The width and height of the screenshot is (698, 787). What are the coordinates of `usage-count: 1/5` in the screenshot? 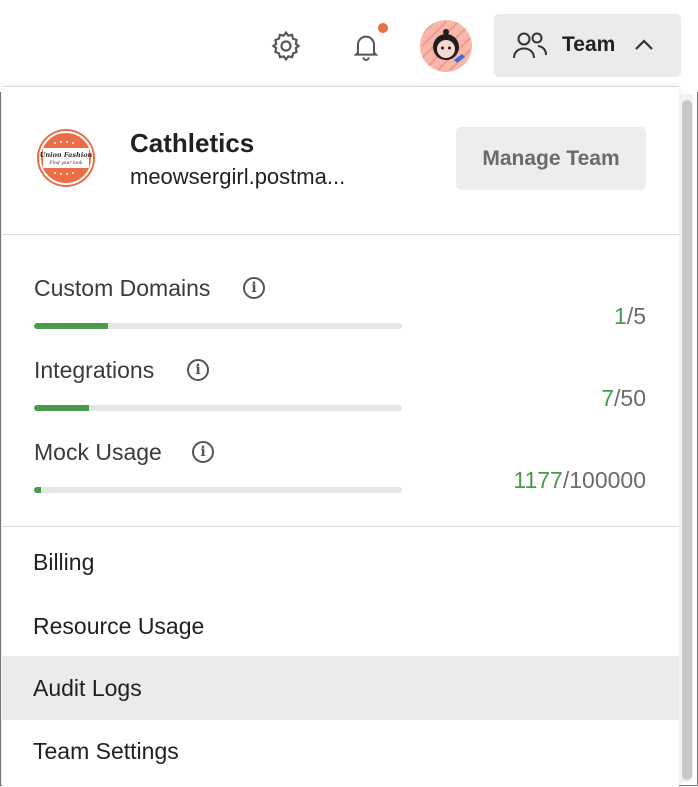 It's located at (630, 316).